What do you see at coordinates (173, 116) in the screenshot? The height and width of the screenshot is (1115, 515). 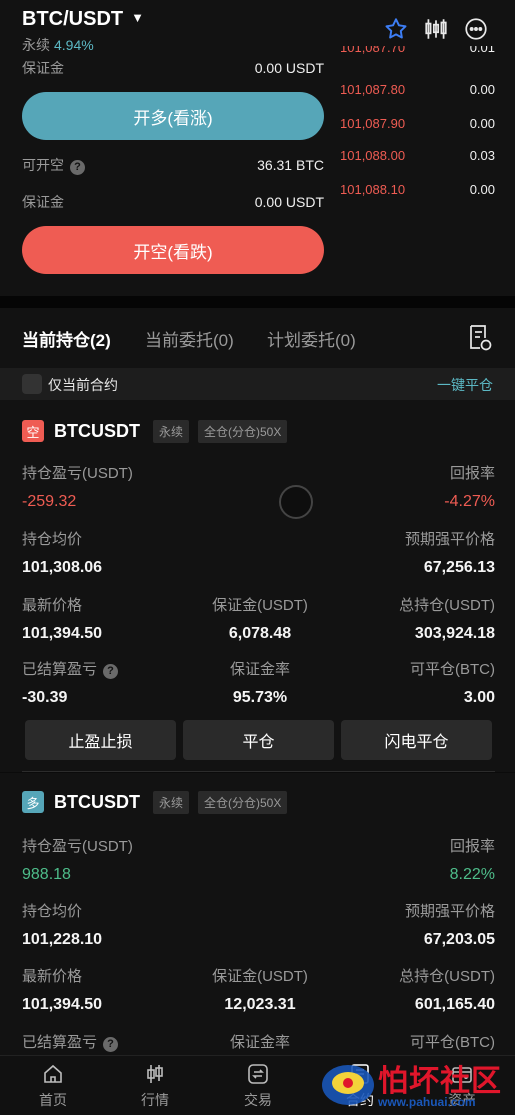 I see `open-long-button: 开多(看涨)` at bounding box center [173, 116].